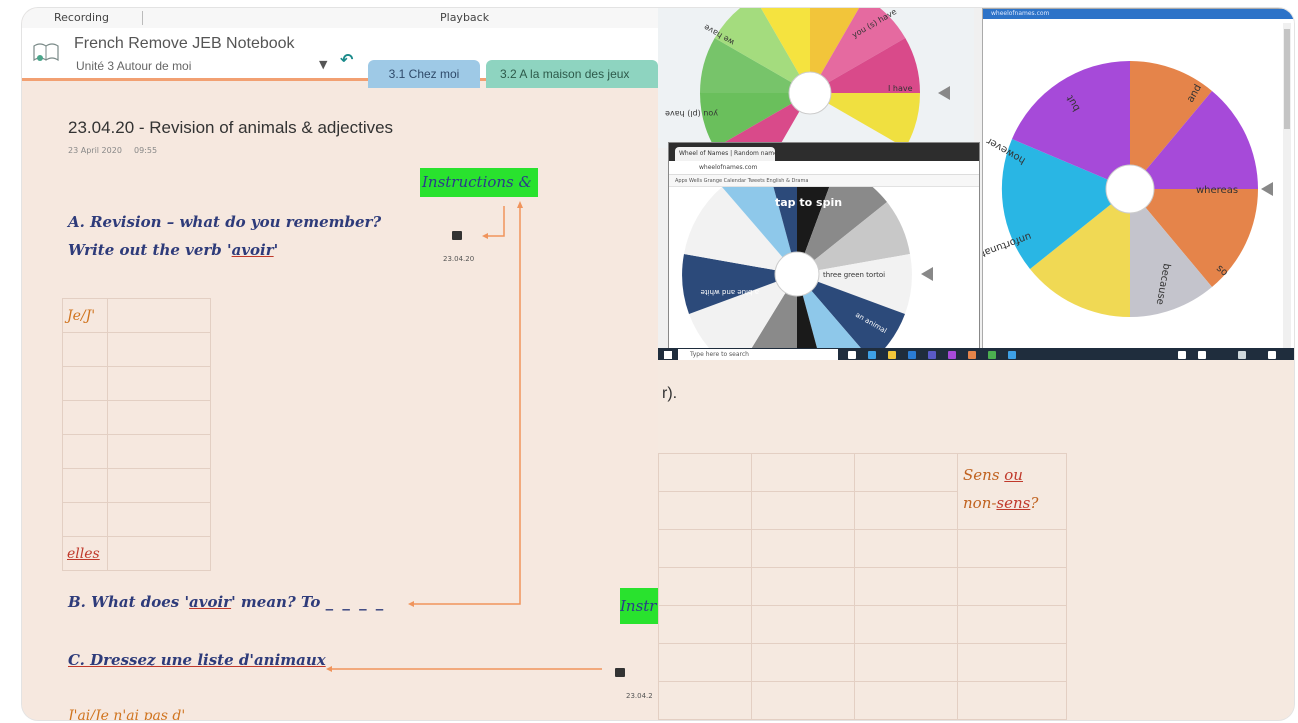  What do you see at coordinates (126, 714) in the screenshot?
I see `sentence-starter: J'ai/Je n'ai pas d'` at bounding box center [126, 714].